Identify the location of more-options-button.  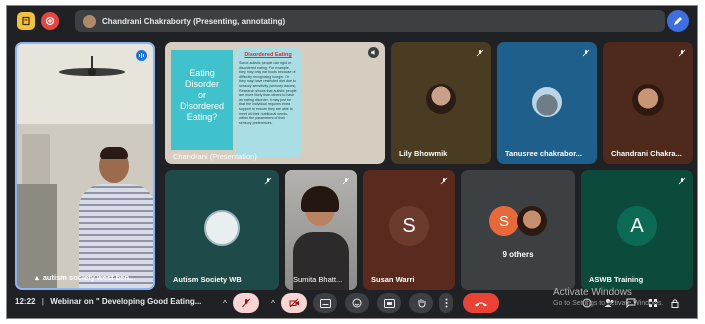
(446, 303).